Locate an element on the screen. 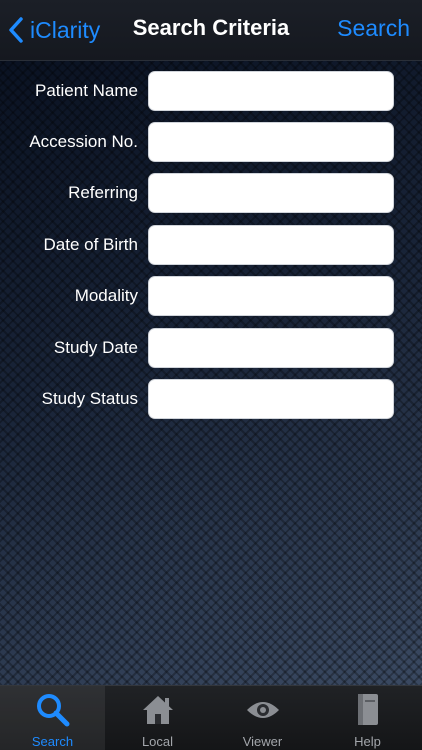 This screenshot has height=750, width=422. form-row-patient-name: Patient Name is located at coordinates (211, 92).